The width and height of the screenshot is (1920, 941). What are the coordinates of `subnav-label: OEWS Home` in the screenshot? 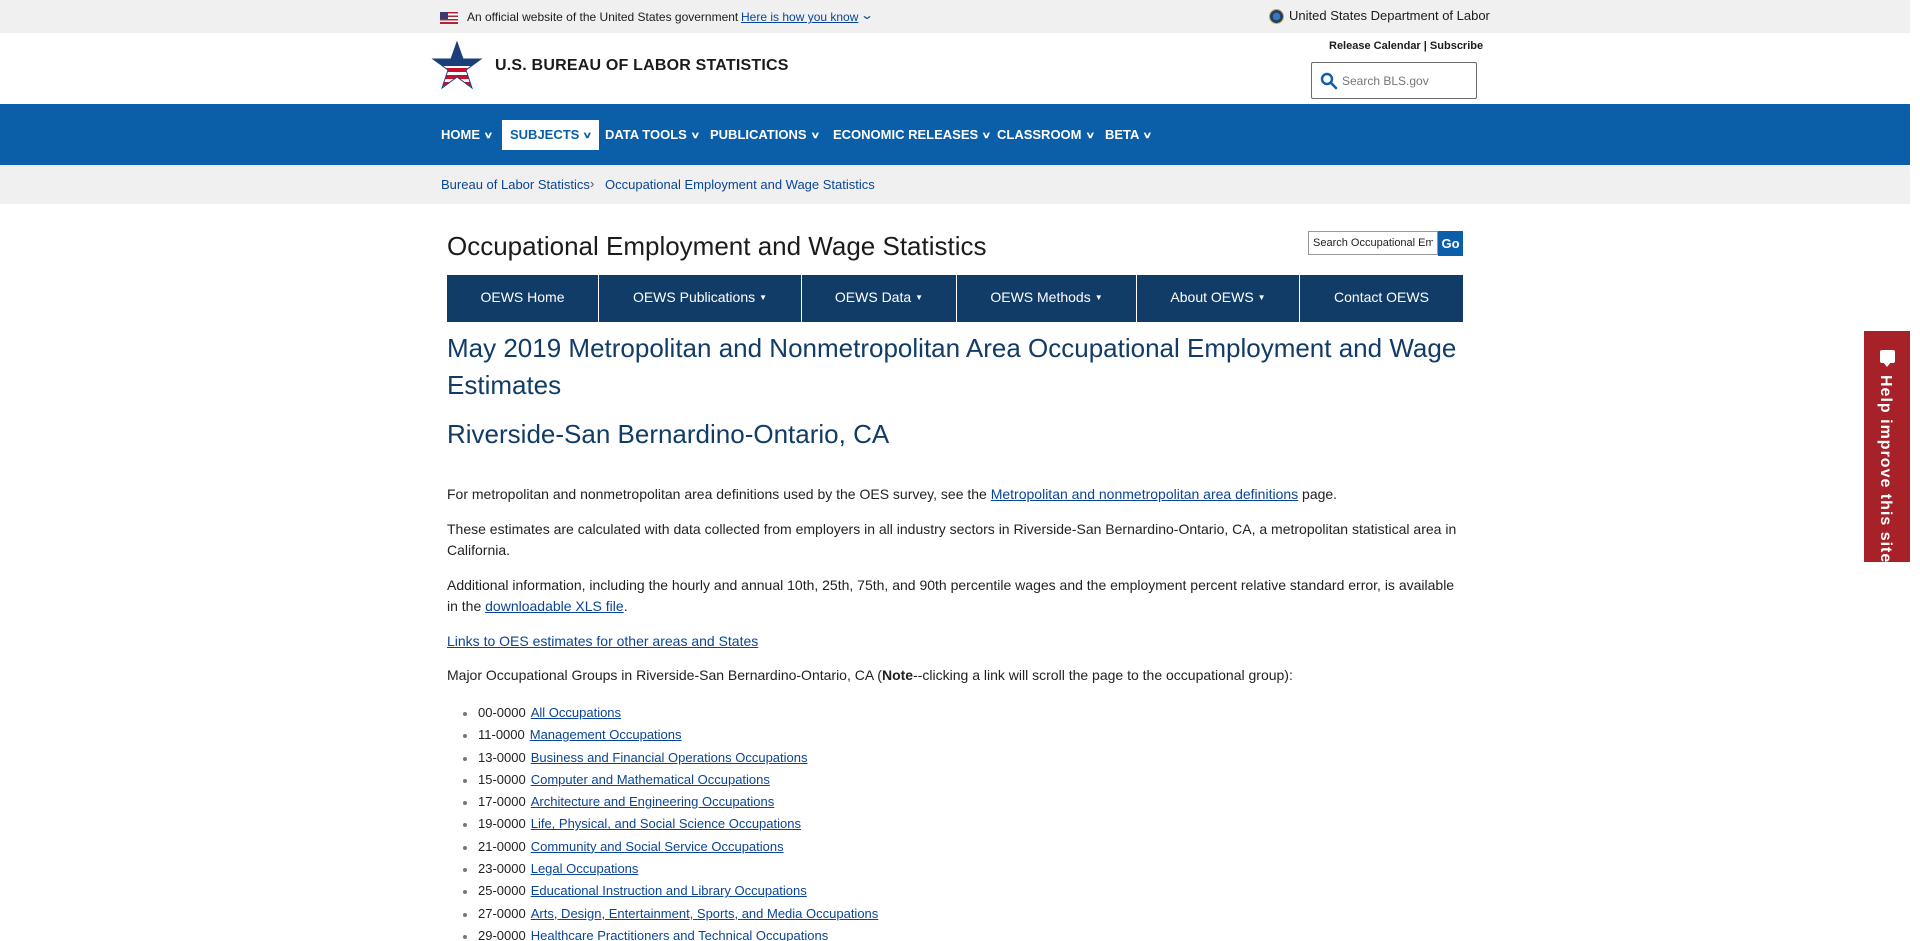 It's located at (522, 297).